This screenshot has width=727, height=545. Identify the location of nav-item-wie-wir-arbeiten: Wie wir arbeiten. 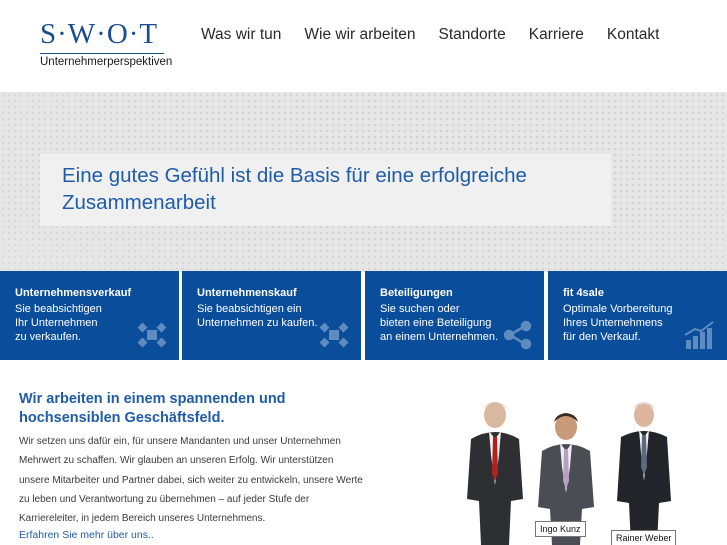
(359, 35).